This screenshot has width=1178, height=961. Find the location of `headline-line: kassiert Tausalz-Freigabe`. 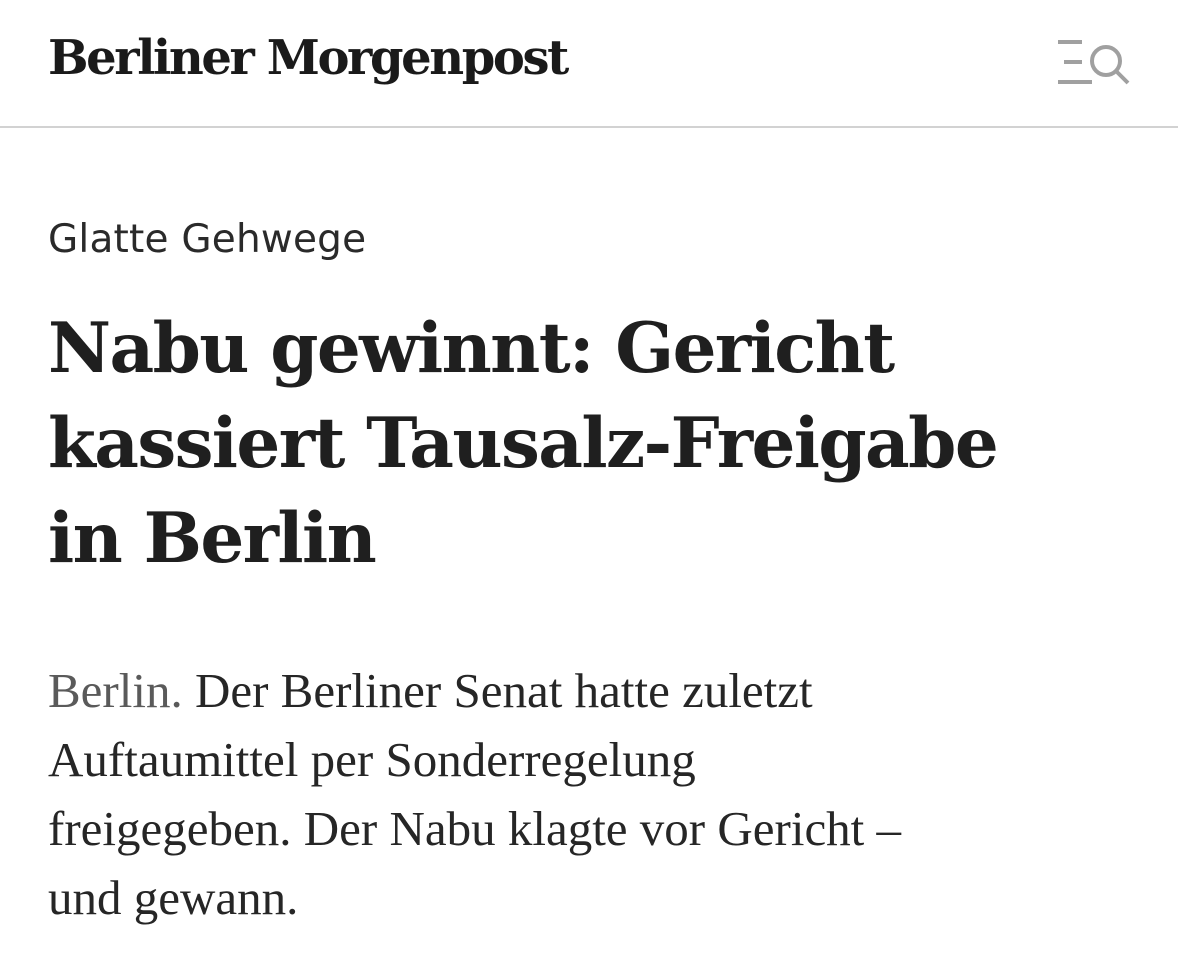

headline-line: kassiert Tausalz-Freigabe is located at coordinates (523, 443).